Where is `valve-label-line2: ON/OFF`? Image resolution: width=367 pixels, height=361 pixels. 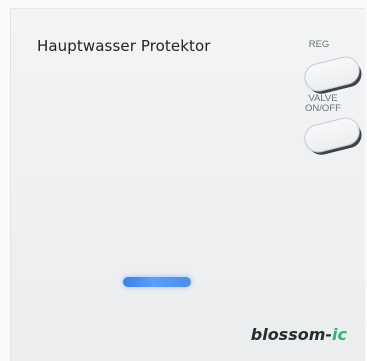 valve-label-line2: ON/OFF is located at coordinates (323, 108).